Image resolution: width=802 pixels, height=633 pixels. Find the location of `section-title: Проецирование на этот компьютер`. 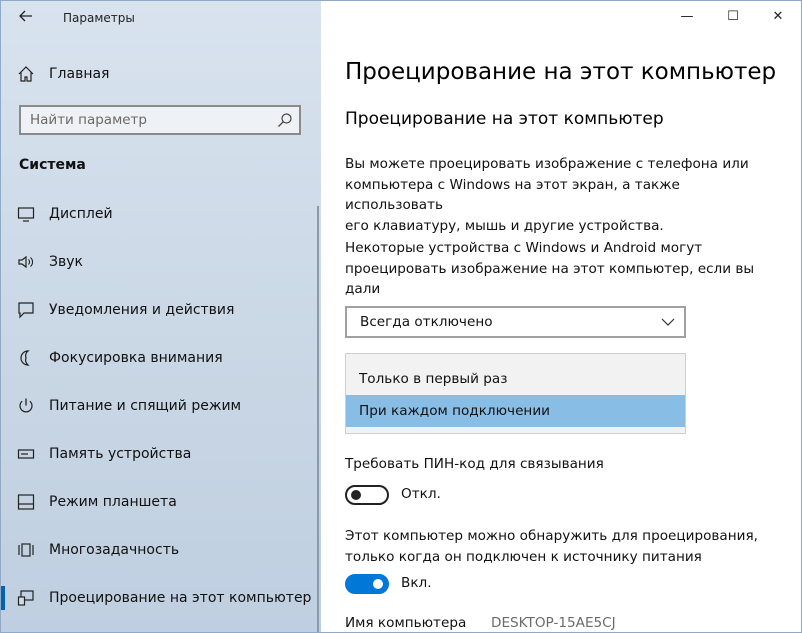

section-title: Проецирование на этот компьютер is located at coordinates (504, 119).